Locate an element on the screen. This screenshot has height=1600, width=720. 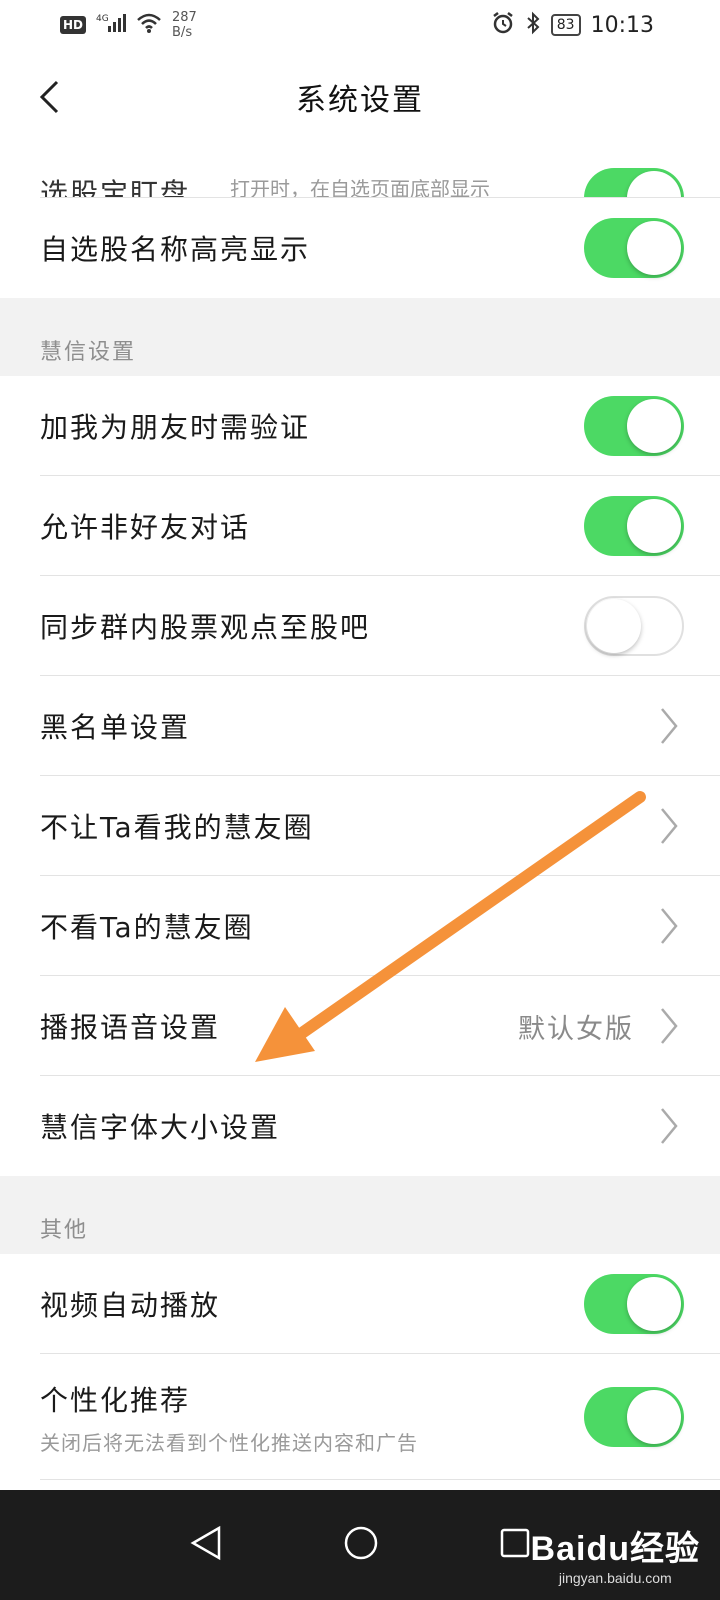
row-label: 自选股名称高亮显示 is located at coordinates (175, 249).